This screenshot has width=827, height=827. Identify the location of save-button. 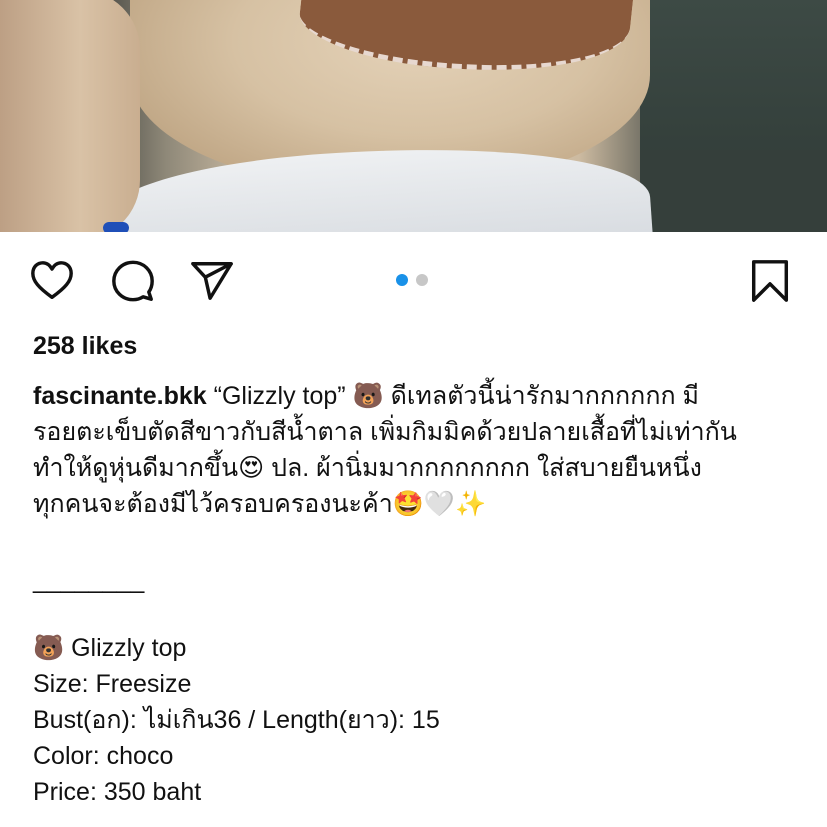
(770, 281).